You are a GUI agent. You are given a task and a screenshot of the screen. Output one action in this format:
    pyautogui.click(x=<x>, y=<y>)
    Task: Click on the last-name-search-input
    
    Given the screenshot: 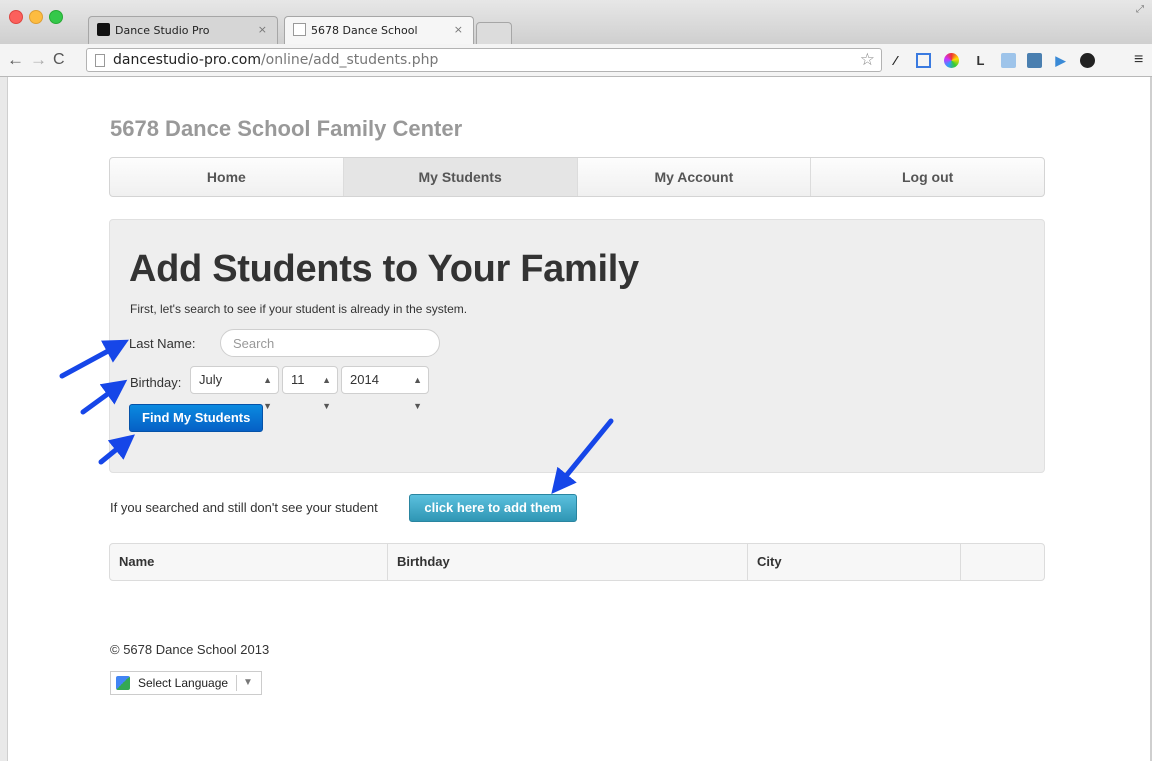 What is the action you would take?
    pyautogui.click(x=330, y=343)
    